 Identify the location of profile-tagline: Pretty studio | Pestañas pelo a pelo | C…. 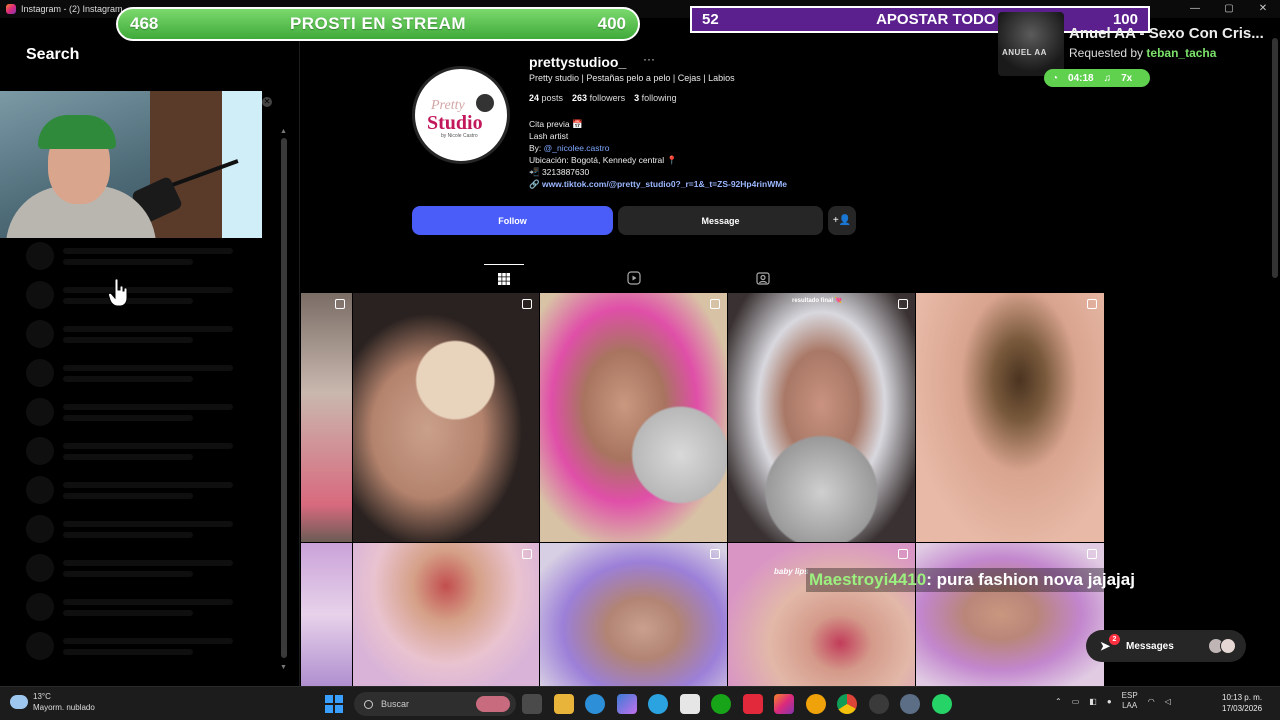
(632, 78).